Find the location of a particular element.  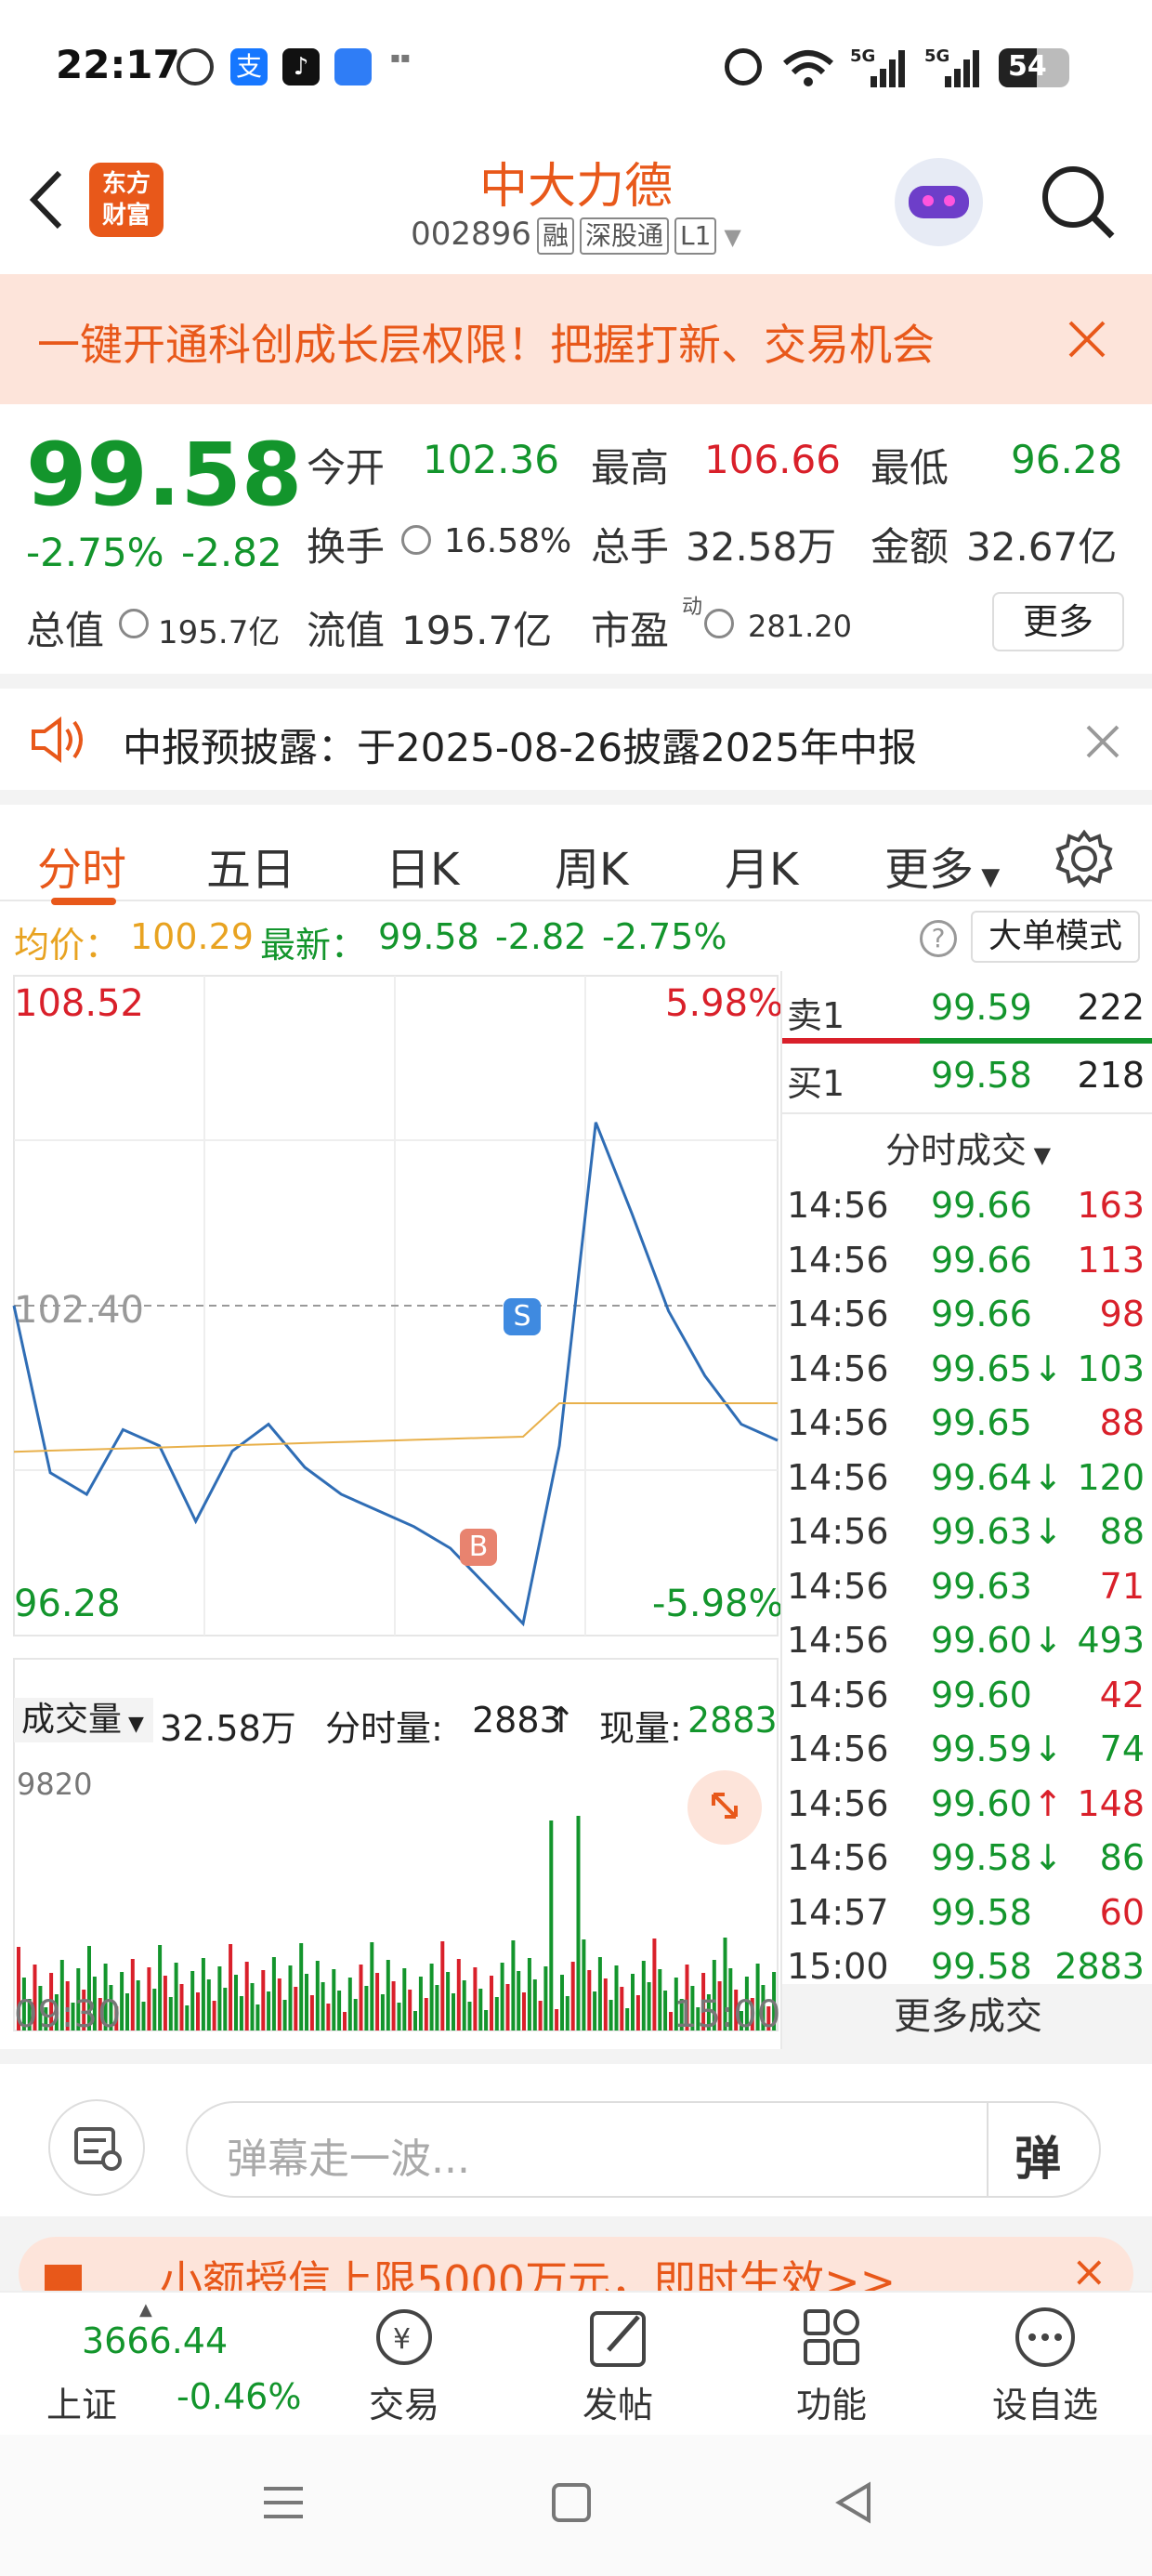

nav-watchlist-label: 设自选 is located at coordinates (1044, 2405).